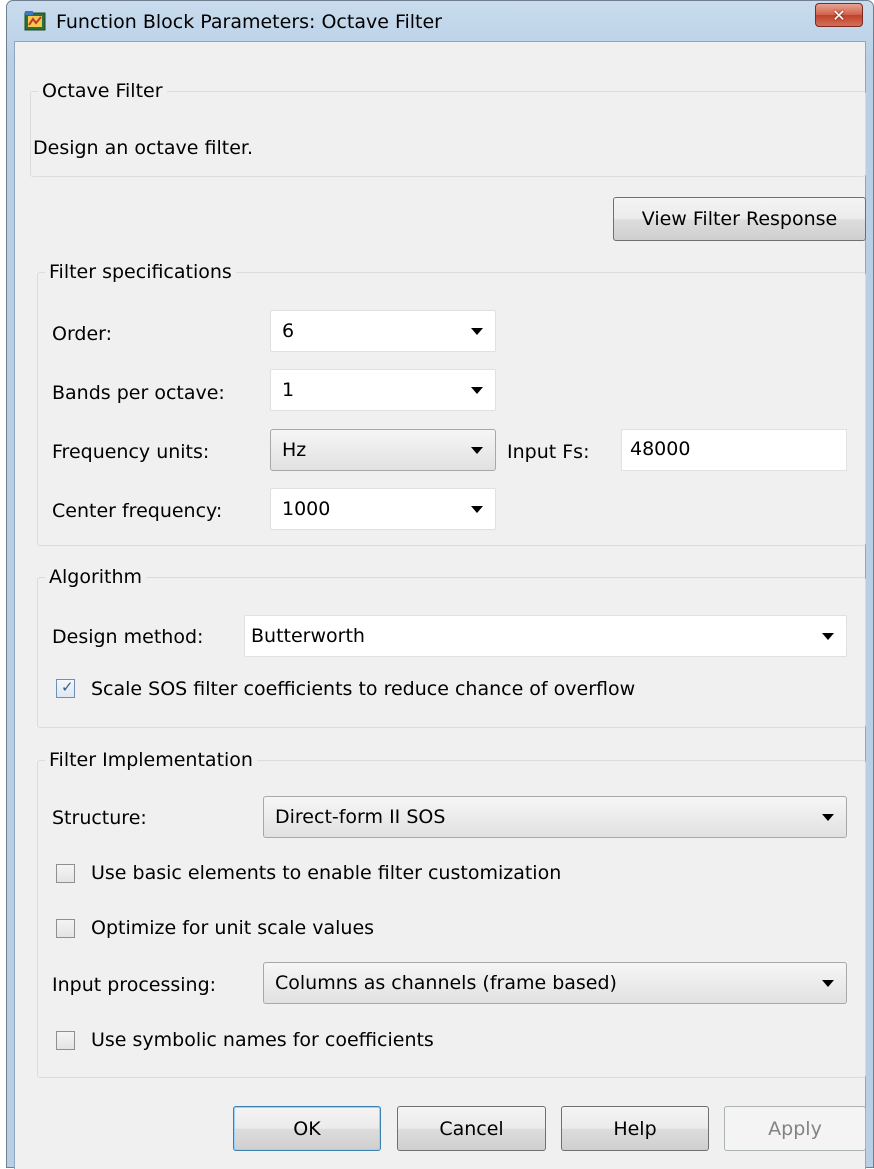 This screenshot has width=874, height=1169. I want to click on structure-value: Direct-form II SOS, so click(360, 817).